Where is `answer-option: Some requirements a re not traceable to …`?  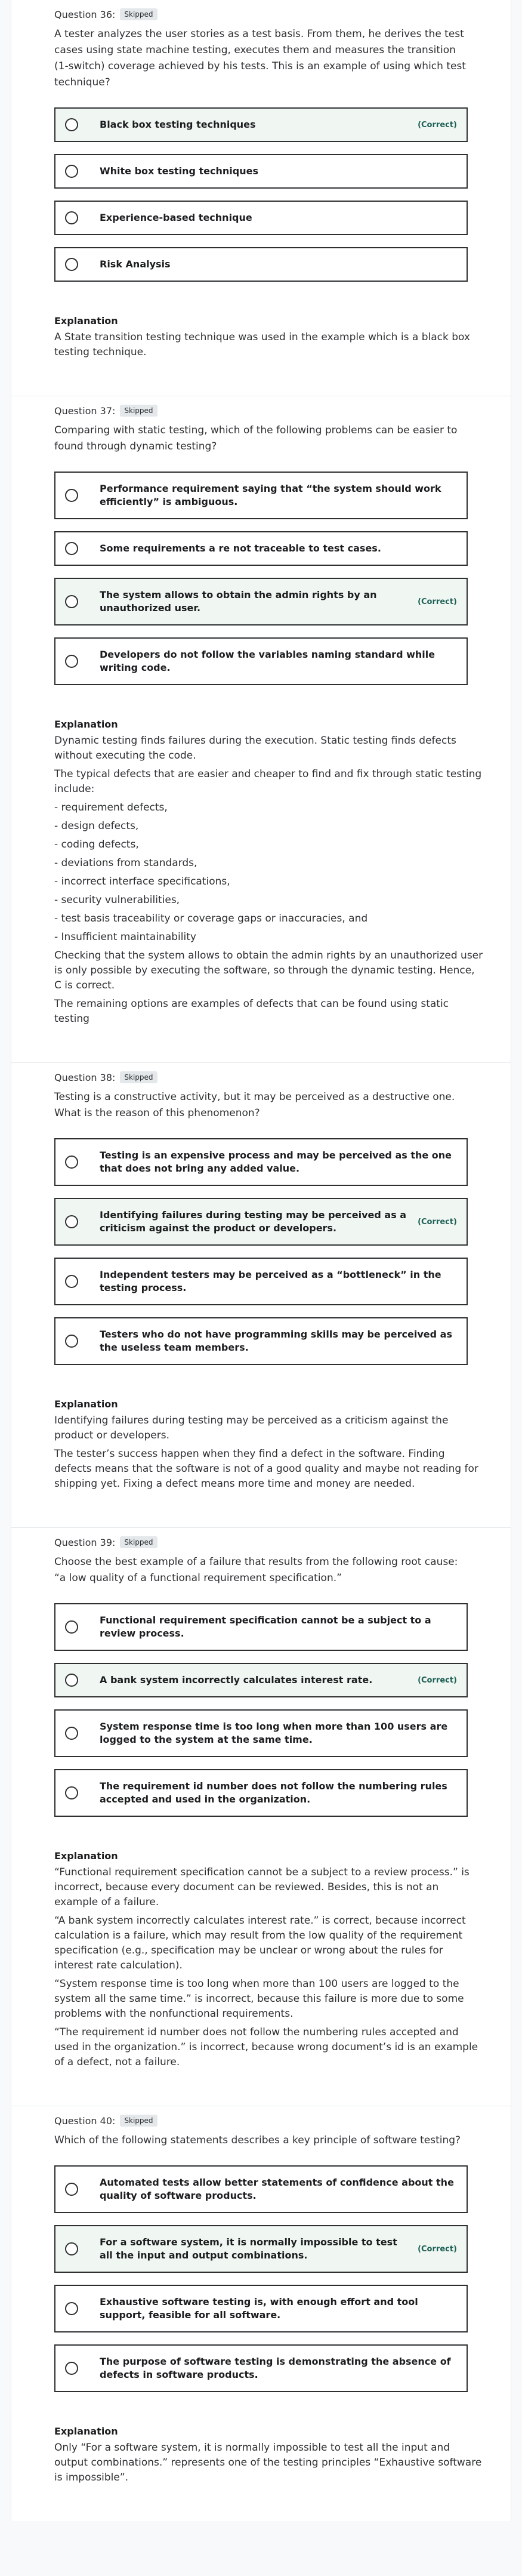
answer-option: Some requirements a re not traceable to … is located at coordinates (261, 548).